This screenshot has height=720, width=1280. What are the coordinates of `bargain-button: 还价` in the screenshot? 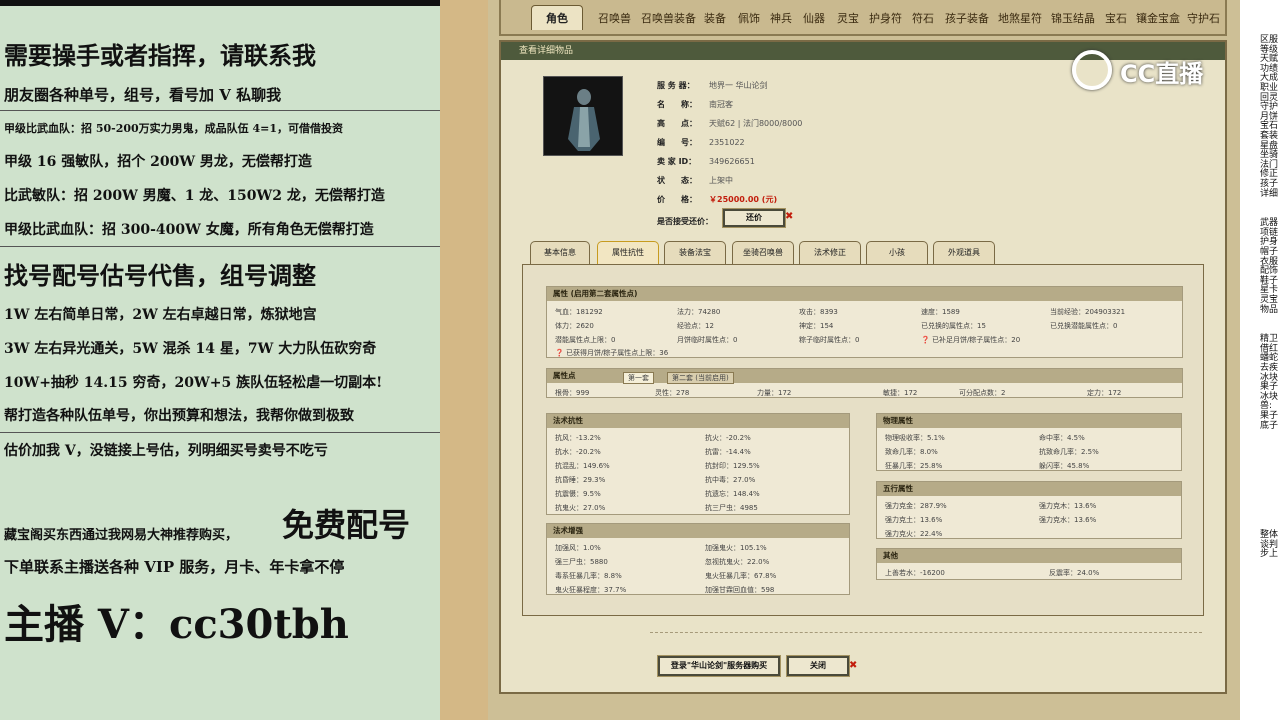 It's located at (754, 218).